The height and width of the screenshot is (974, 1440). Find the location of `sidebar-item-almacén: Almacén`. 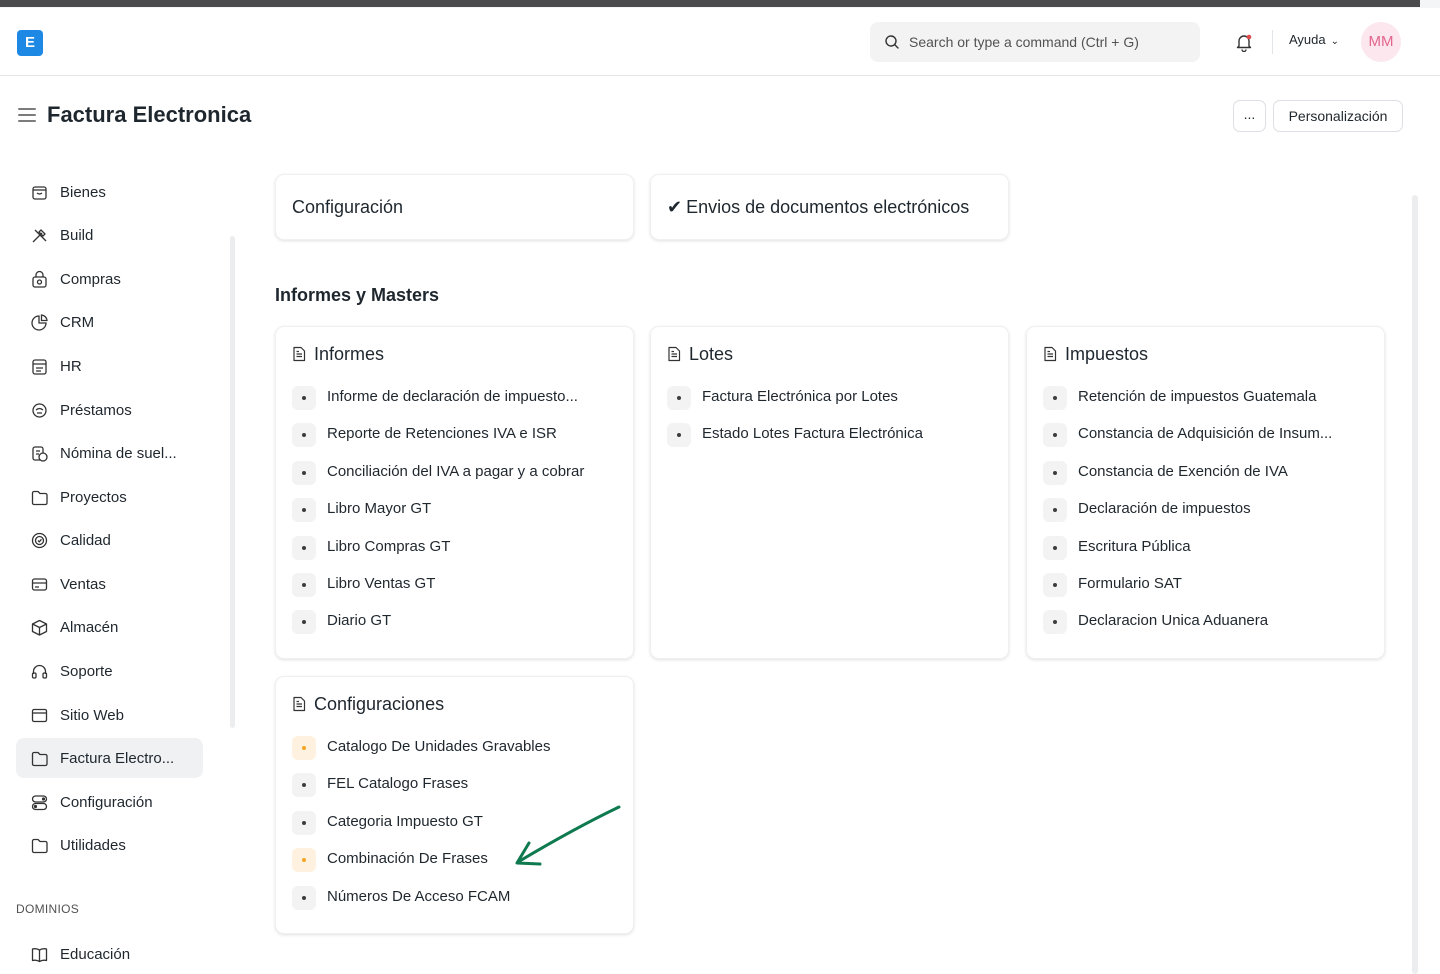

sidebar-item-almacén: Almacén is located at coordinates (109, 627).